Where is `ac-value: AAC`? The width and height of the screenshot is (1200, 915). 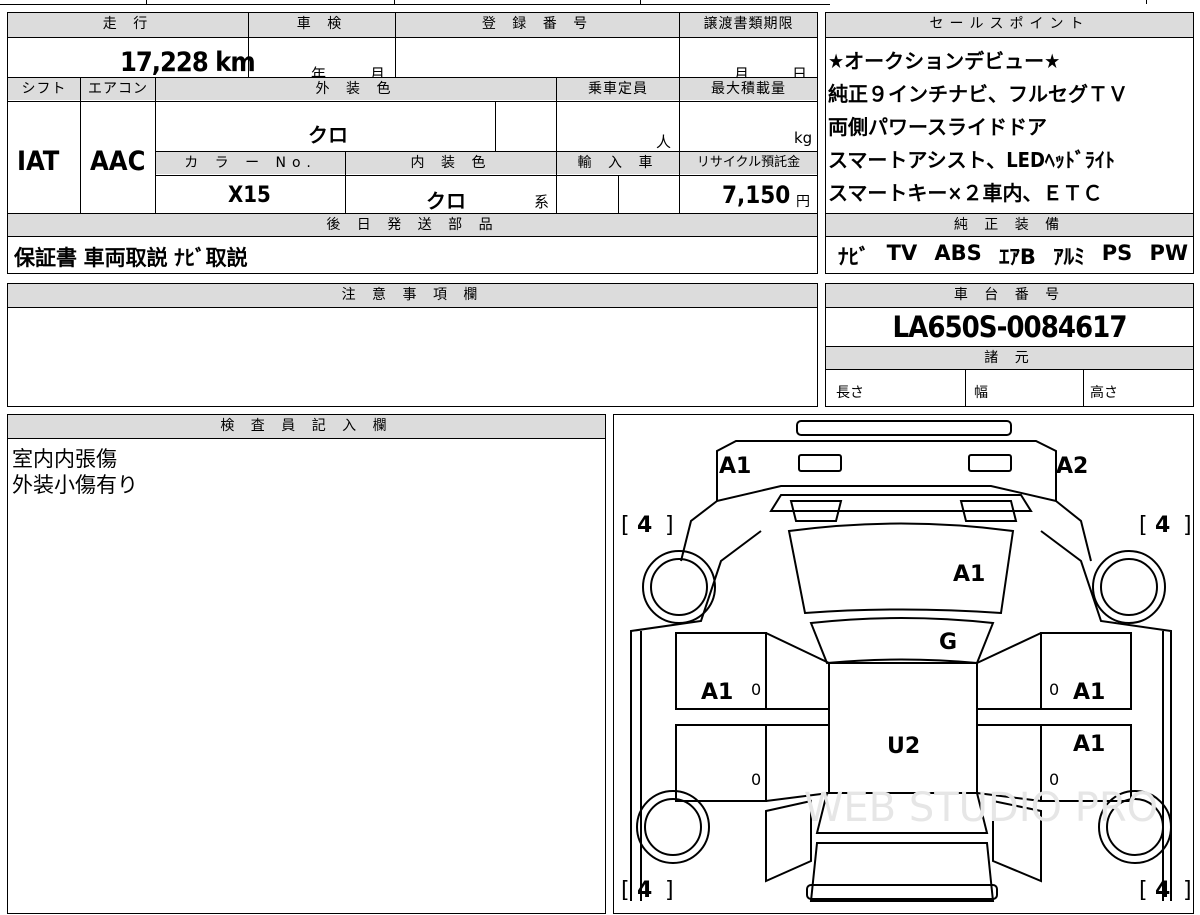
ac-value: AAC is located at coordinates (118, 161).